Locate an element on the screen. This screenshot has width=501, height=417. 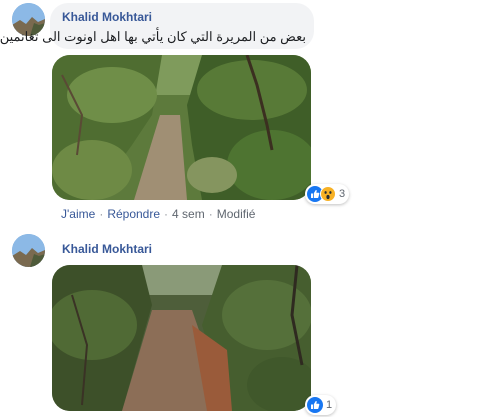
reply-link: Répondre is located at coordinates (133, 214).